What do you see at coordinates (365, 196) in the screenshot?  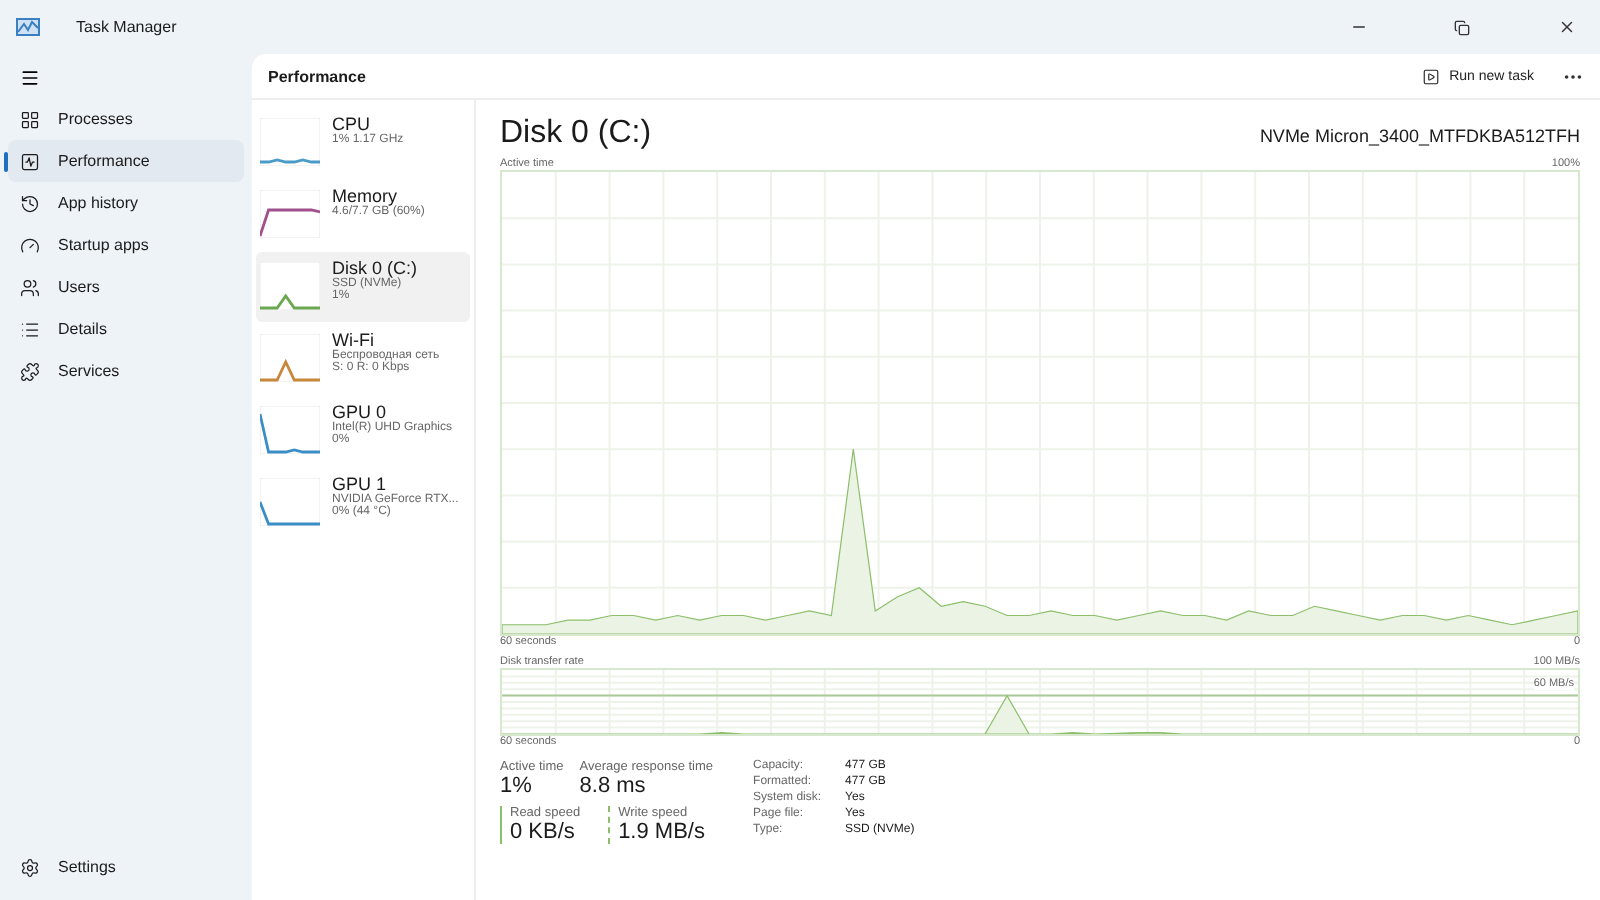 I see `device-name: Memory` at bounding box center [365, 196].